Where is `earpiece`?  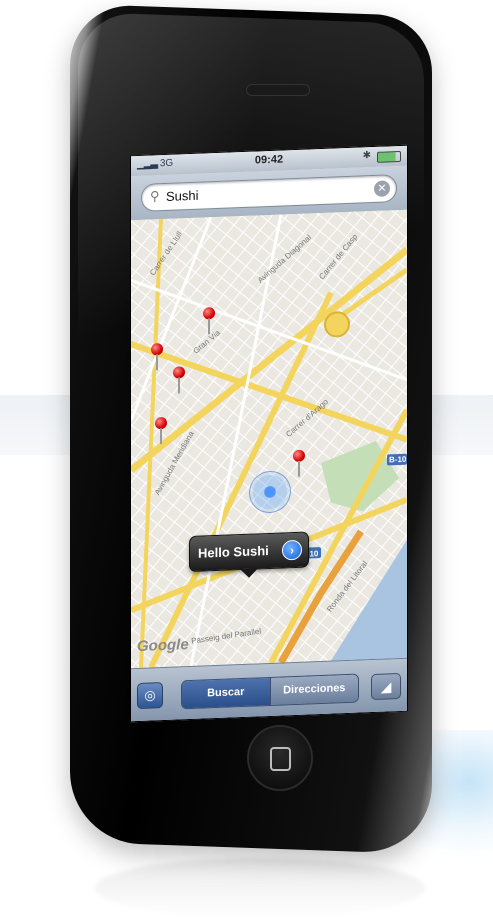 earpiece is located at coordinates (278, 90).